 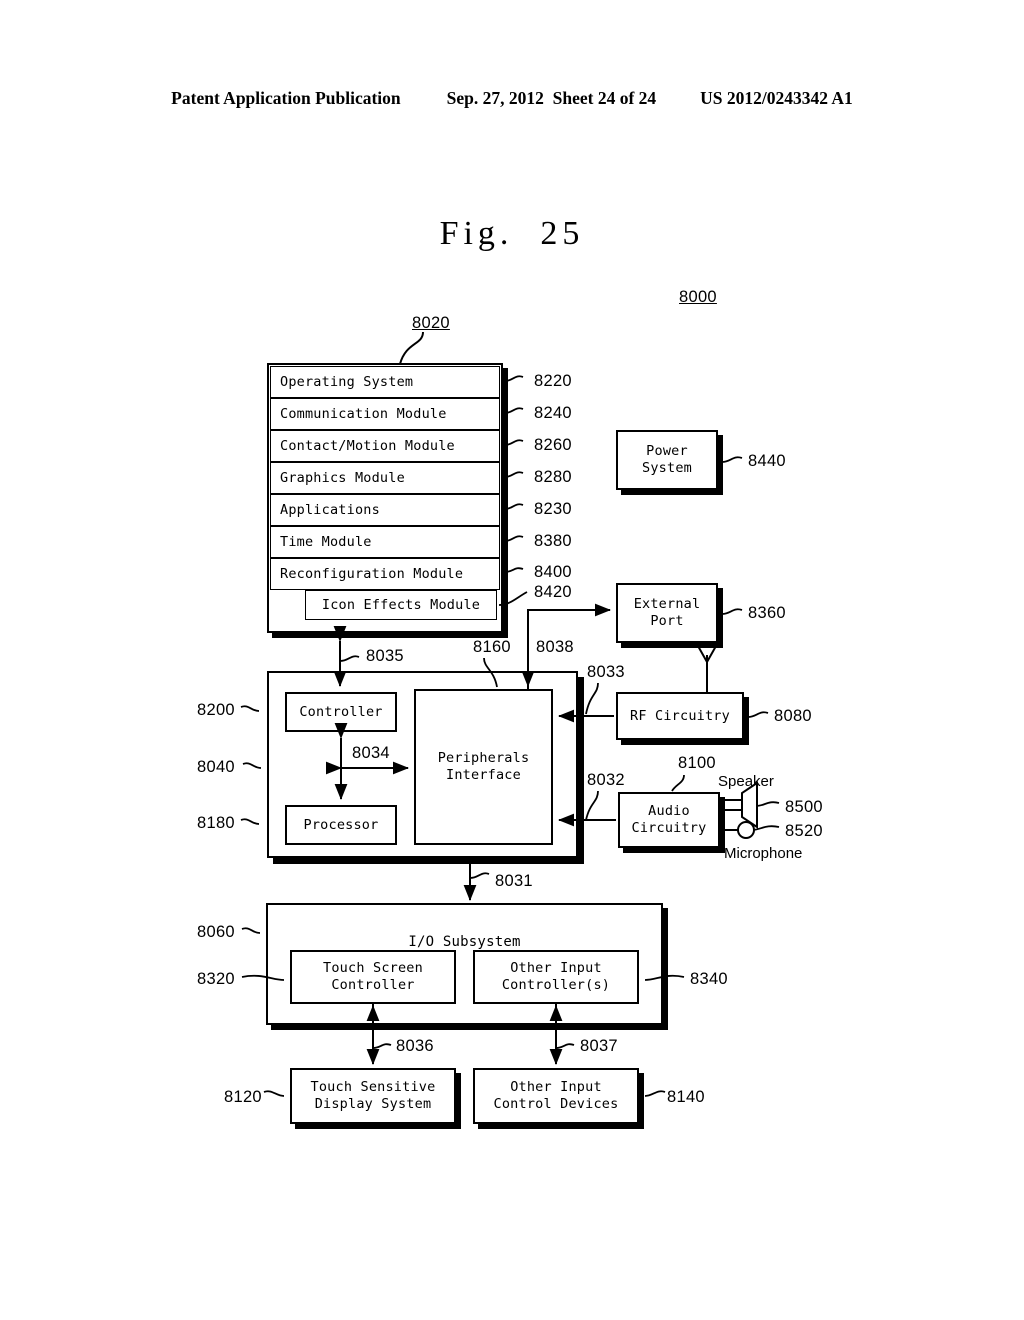 What do you see at coordinates (347, 382) in the screenshot?
I see `memory-row-label: Operating System` at bounding box center [347, 382].